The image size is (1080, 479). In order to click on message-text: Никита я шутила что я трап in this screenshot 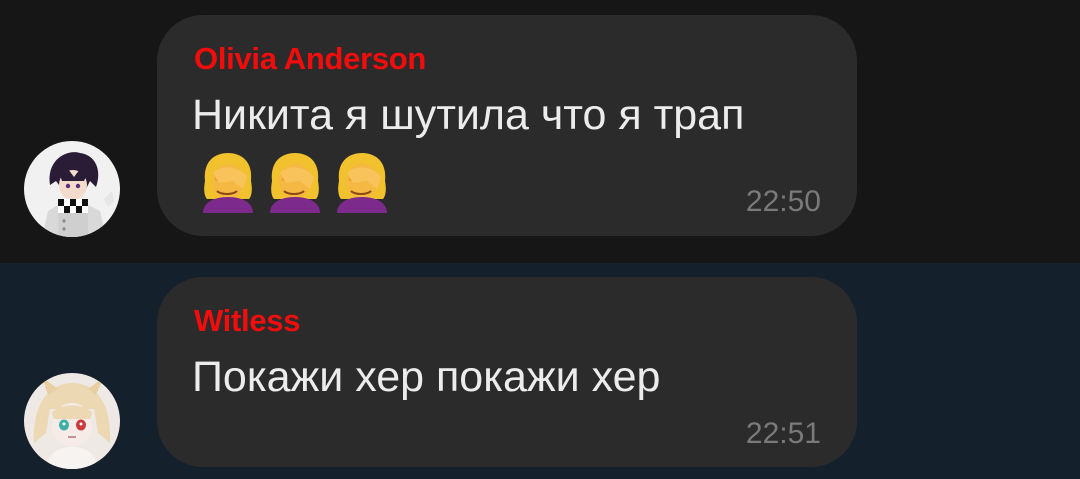, I will do `click(468, 115)`.